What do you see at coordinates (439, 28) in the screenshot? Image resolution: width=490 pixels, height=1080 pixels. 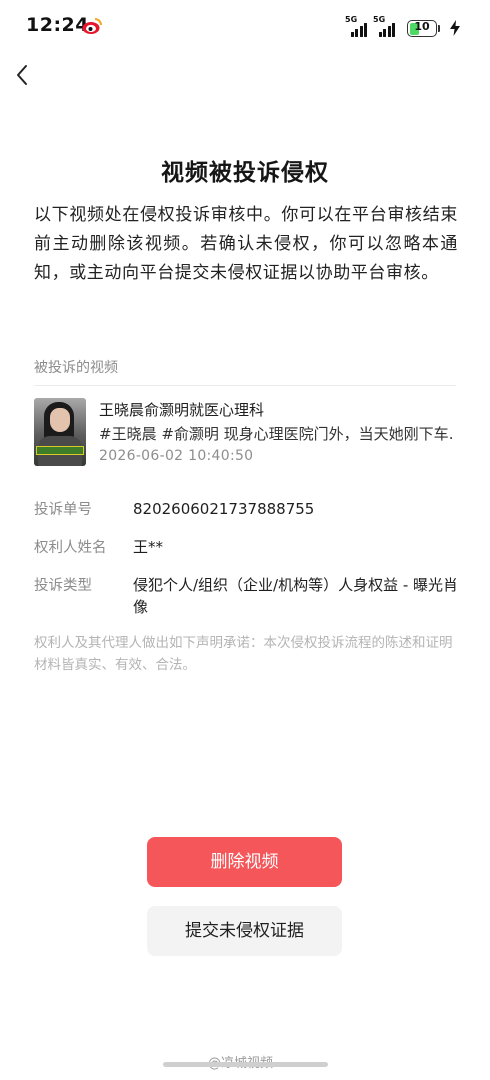 I see `battery-cap` at bounding box center [439, 28].